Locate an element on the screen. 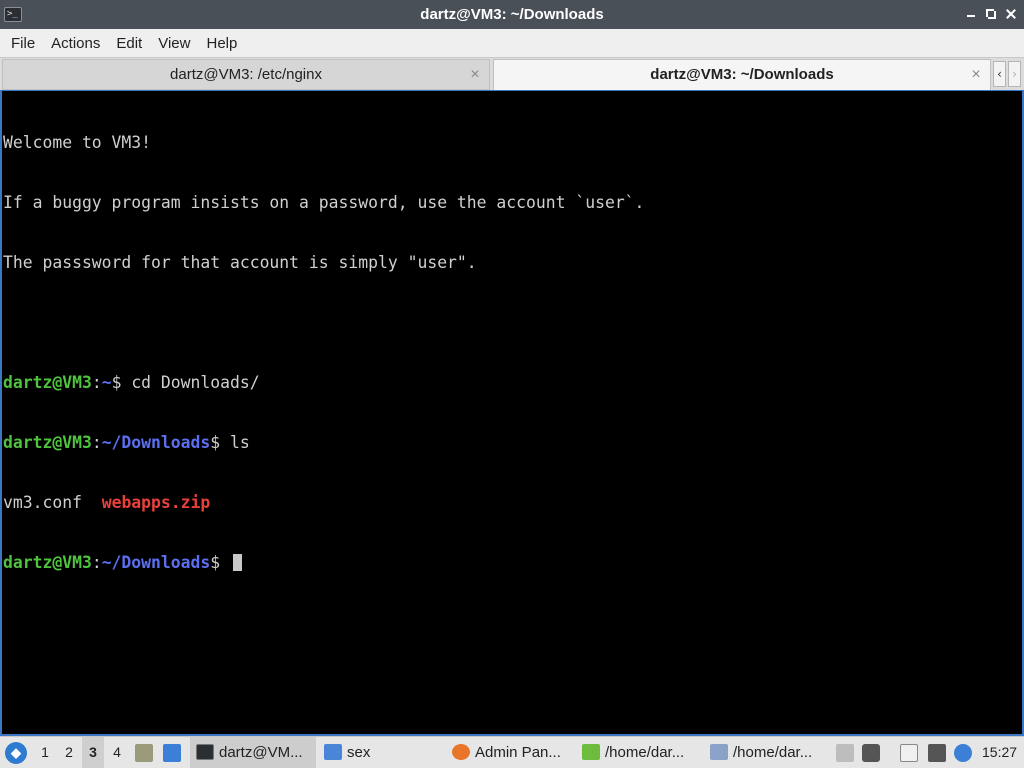 The image size is (1024, 768). workspace-3: 3 is located at coordinates (93, 752).